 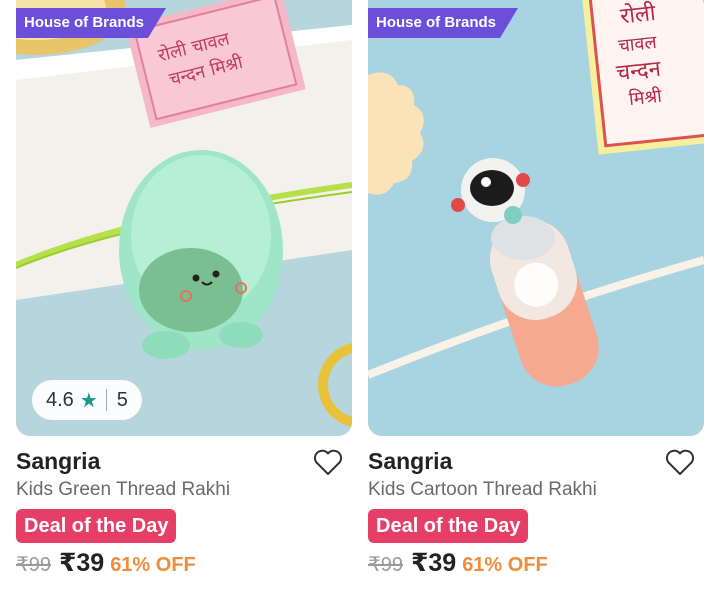 What do you see at coordinates (123, 489) in the screenshot?
I see `product-name: Kids Green Thread Rakhi` at bounding box center [123, 489].